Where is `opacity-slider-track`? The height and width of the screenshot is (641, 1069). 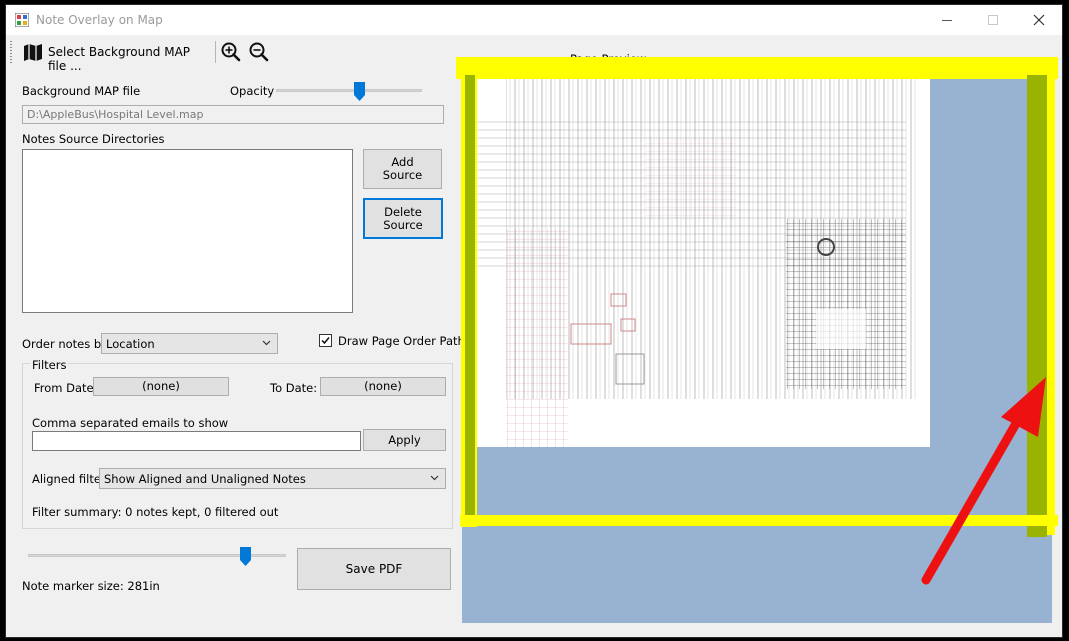
opacity-slider-track is located at coordinates (349, 90).